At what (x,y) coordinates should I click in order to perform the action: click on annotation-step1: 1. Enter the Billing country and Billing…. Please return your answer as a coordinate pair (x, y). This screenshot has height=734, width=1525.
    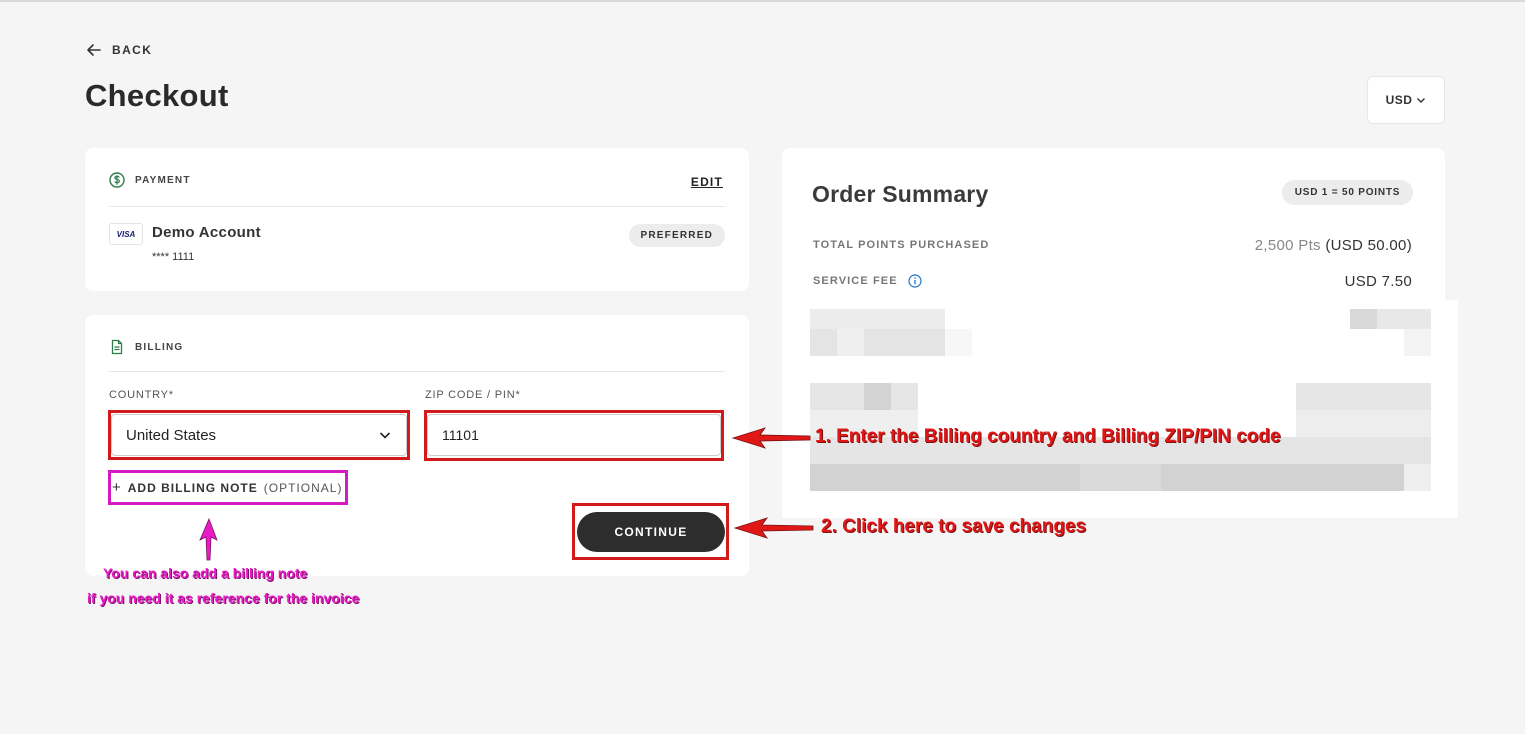
    Looking at the image, I should click on (1048, 436).